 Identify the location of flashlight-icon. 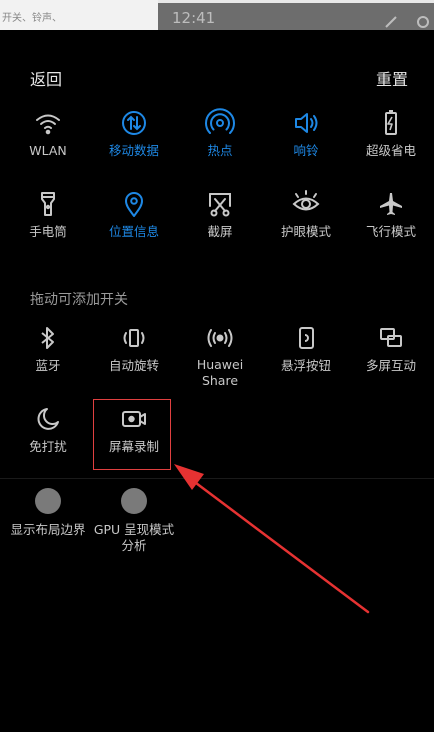
(48, 204).